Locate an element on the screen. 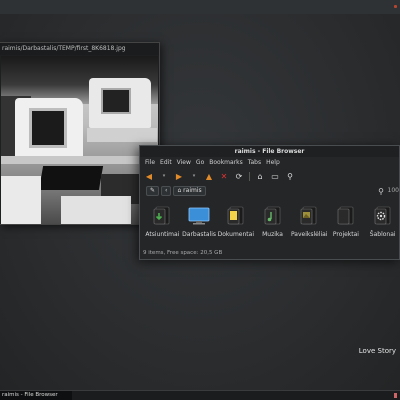  now-playing-widget: Love Story is located at coordinates (377, 351).